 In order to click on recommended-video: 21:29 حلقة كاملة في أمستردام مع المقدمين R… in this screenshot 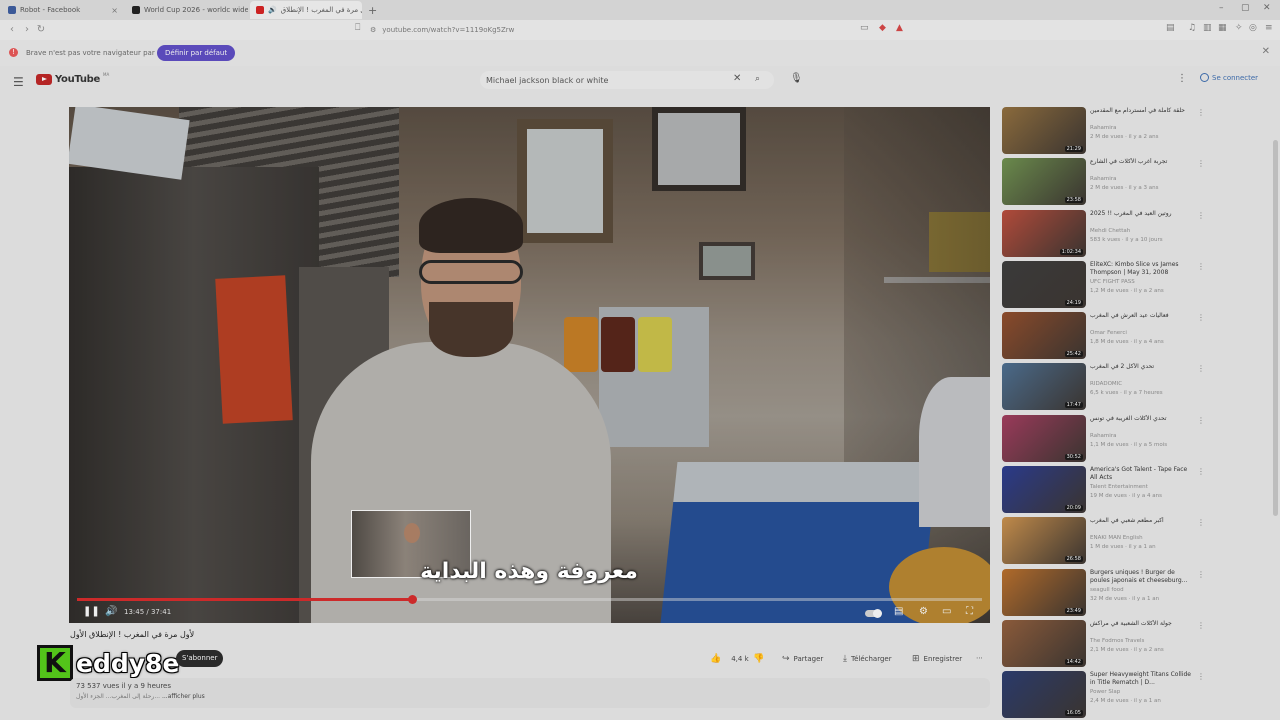, I will do `click(1107, 132)`.